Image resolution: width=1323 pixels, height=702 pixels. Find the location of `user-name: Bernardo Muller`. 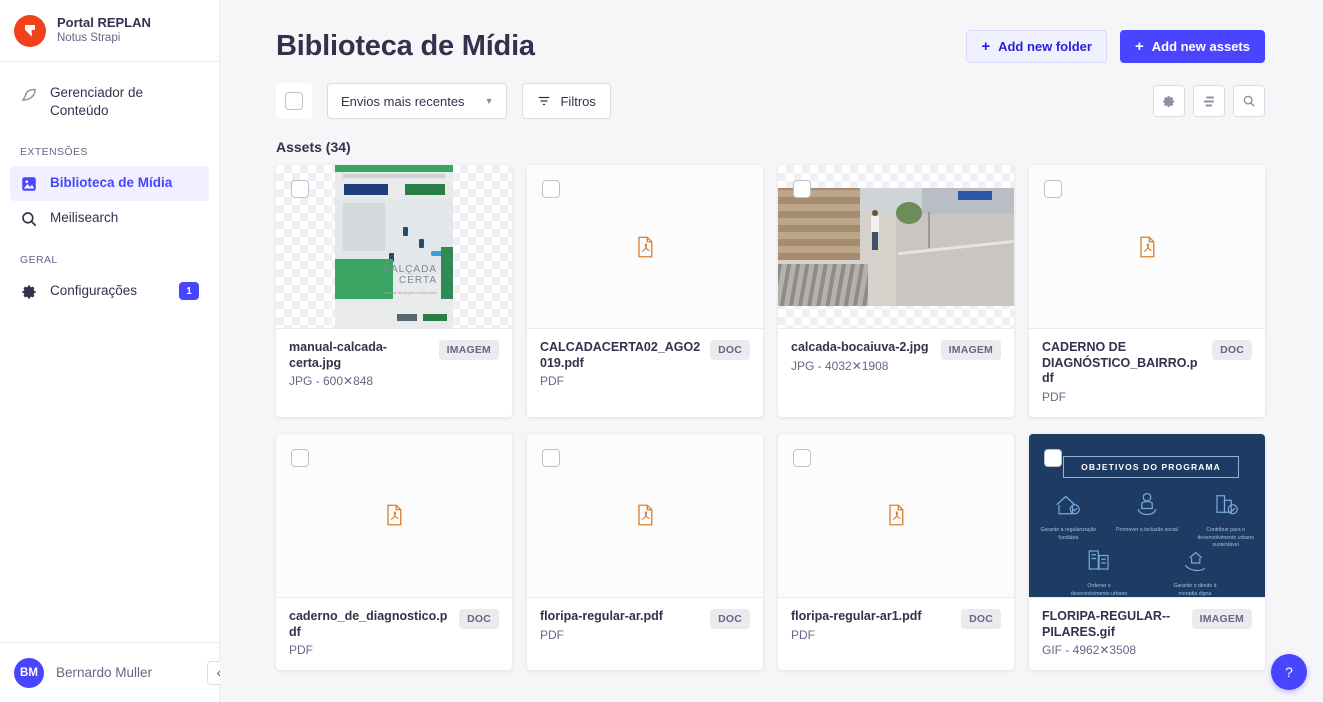

user-name: Bernardo Muller is located at coordinates (104, 672).